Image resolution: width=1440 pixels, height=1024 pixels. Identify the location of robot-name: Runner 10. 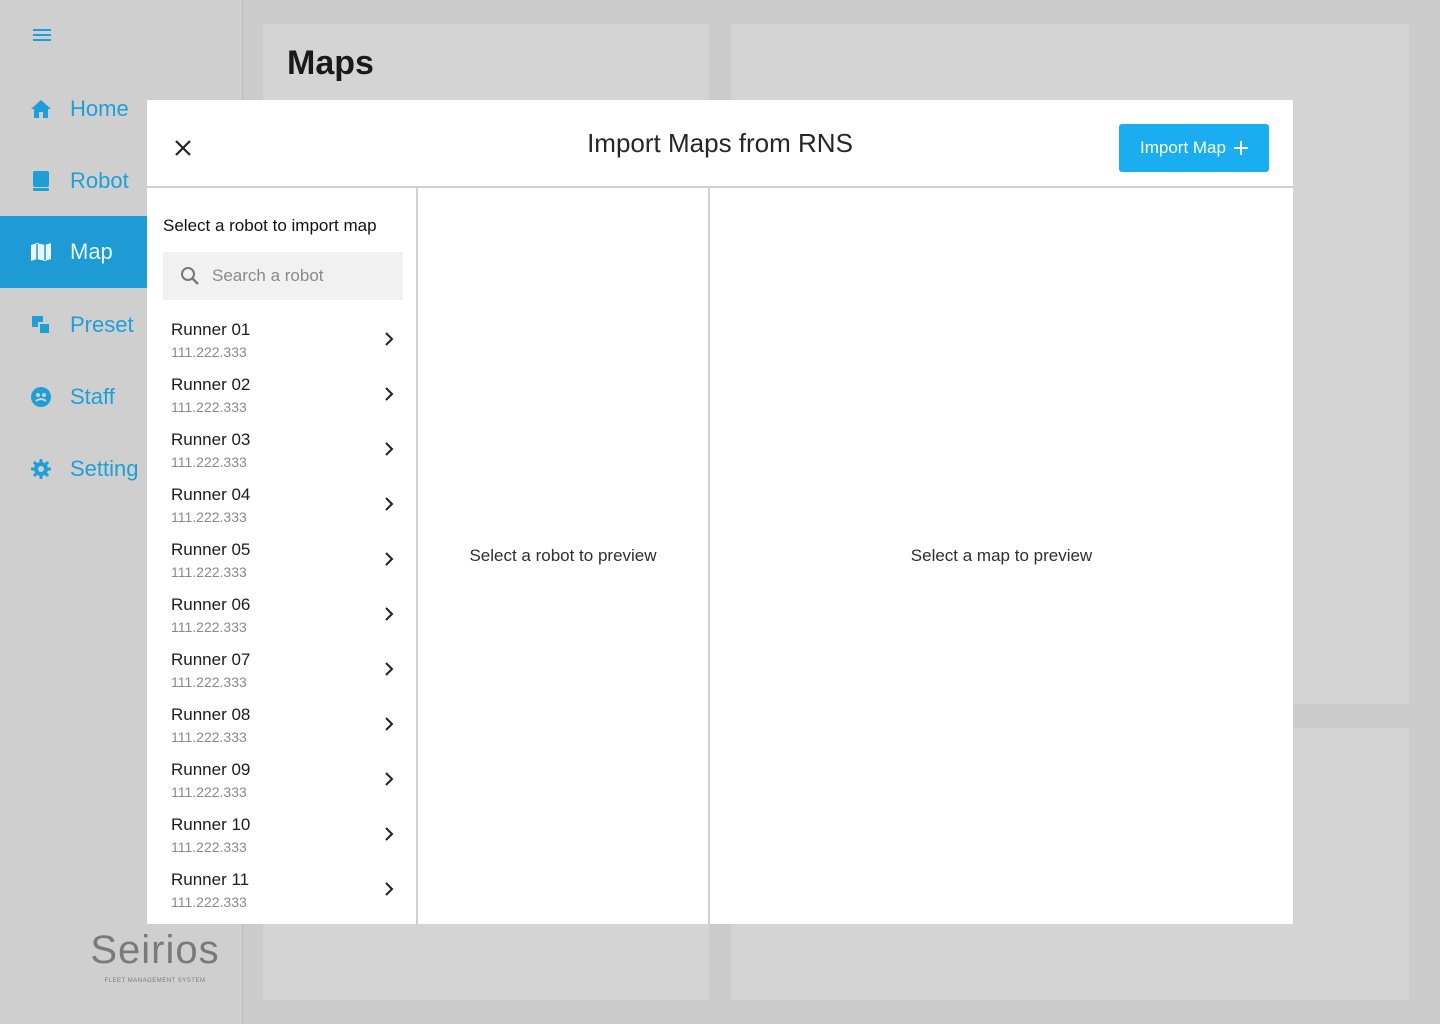
(211, 824).